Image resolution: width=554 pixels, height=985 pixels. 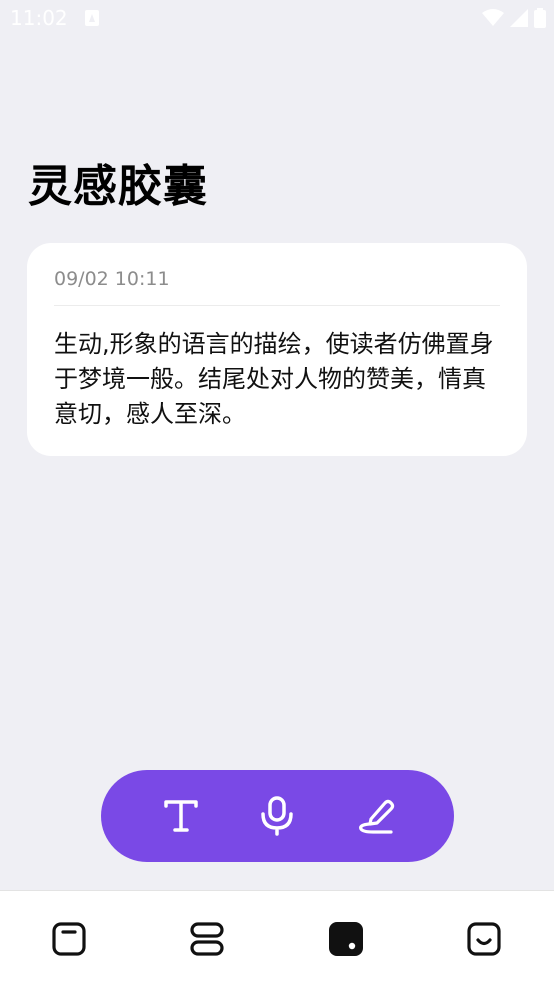 I want to click on wifi-icon, so click(x=493, y=17).